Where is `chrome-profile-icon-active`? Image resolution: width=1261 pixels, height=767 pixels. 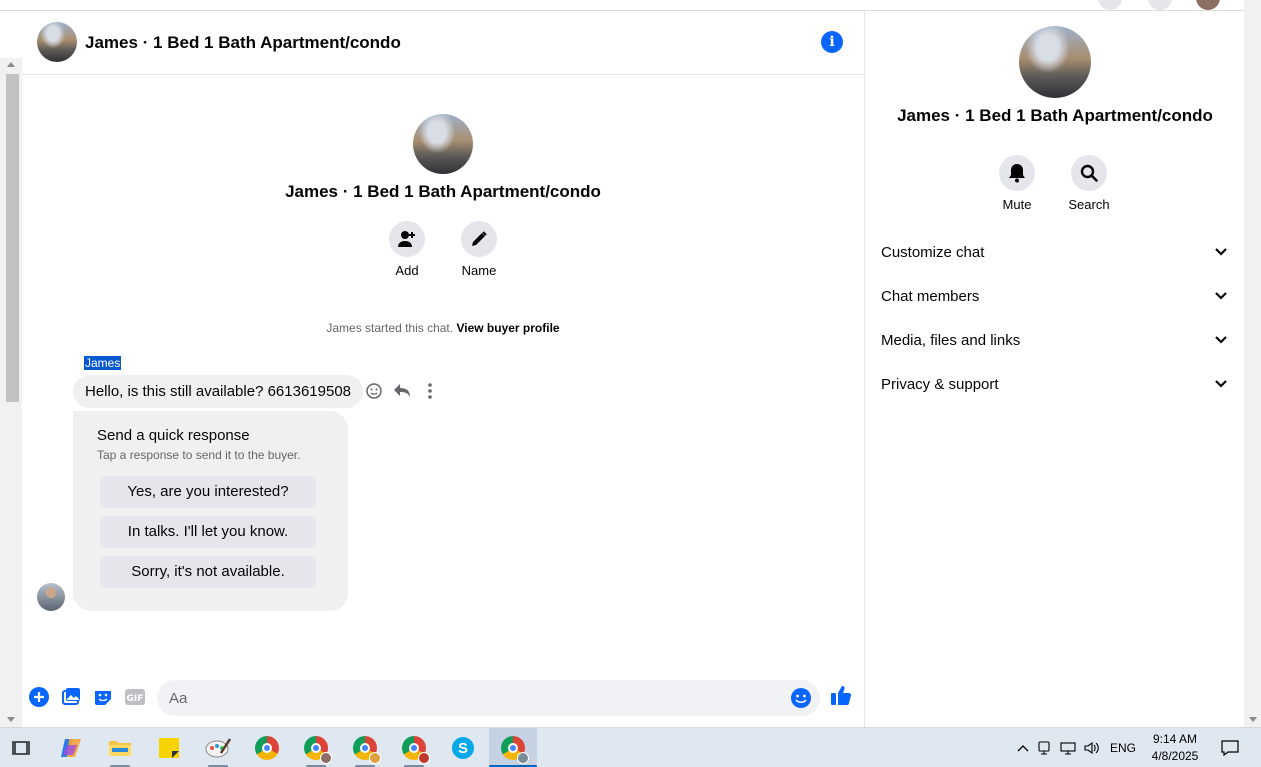 chrome-profile-icon-active is located at coordinates (513, 747).